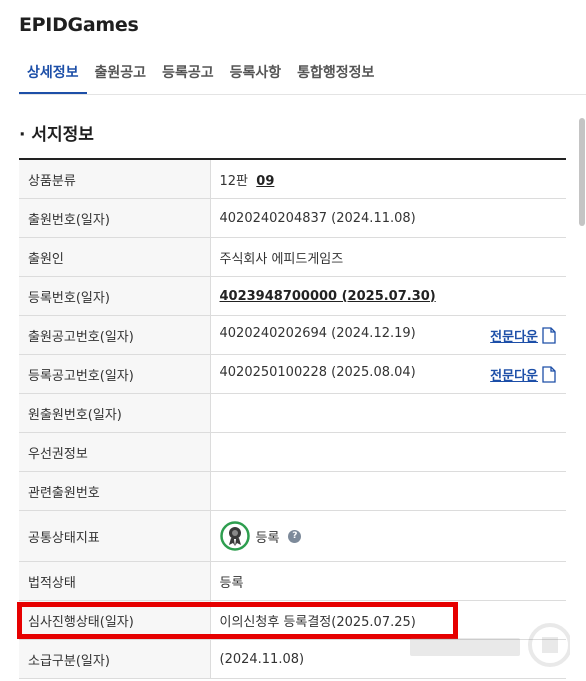 The image size is (586, 681). Describe the element at coordinates (56, 135) in the screenshot. I see `section-title: · 서지정보` at that location.